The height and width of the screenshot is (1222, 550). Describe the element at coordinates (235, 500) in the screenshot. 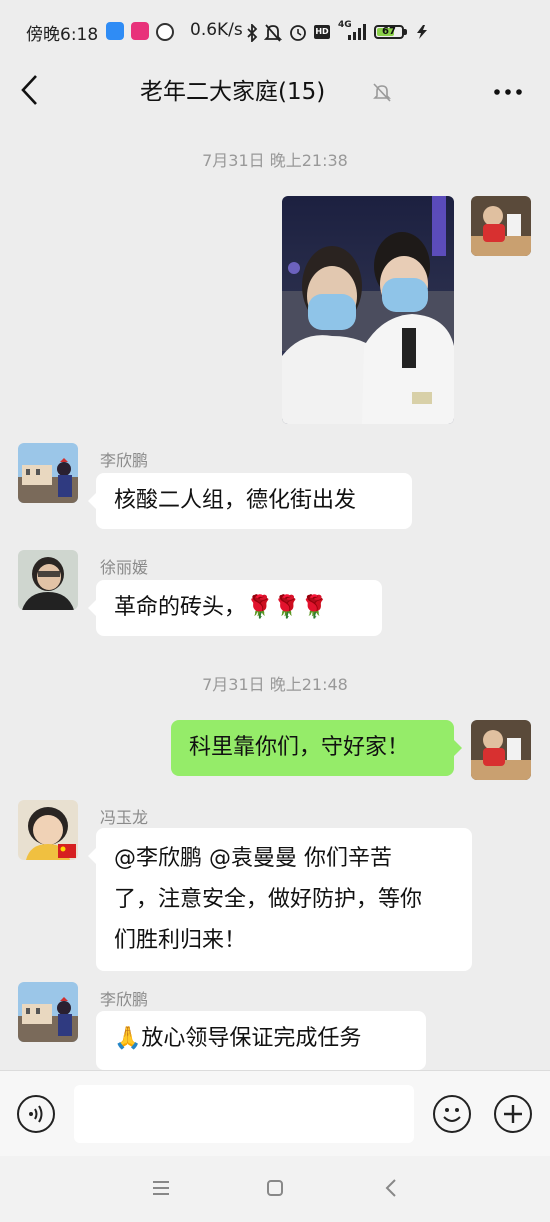

I see `message-text: 核酸二人组，德化街出发` at that location.